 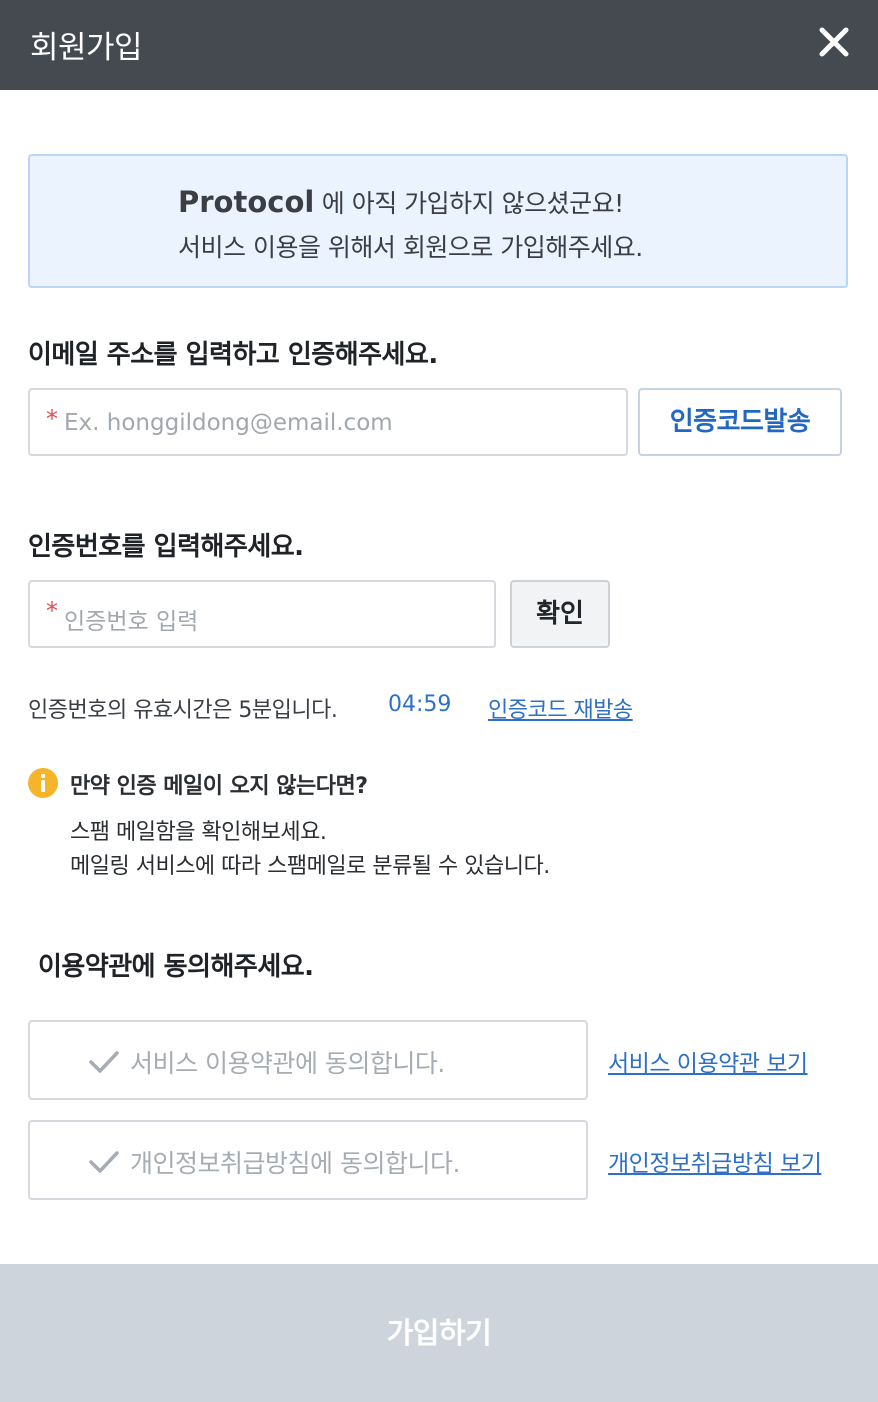 I want to click on banner-line2: 서비스 이용을 위해서 회원으로 가입해주세요., so click(x=410, y=247).